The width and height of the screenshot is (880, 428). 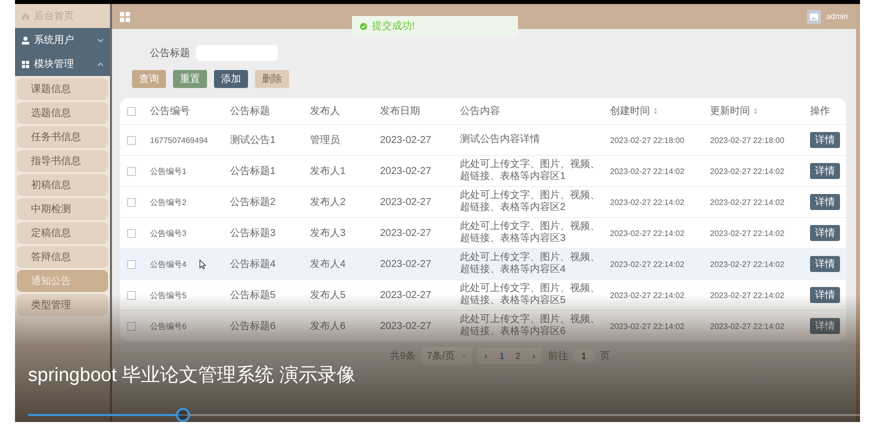 I want to click on sidebar-label: 系统用户, so click(x=54, y=40).